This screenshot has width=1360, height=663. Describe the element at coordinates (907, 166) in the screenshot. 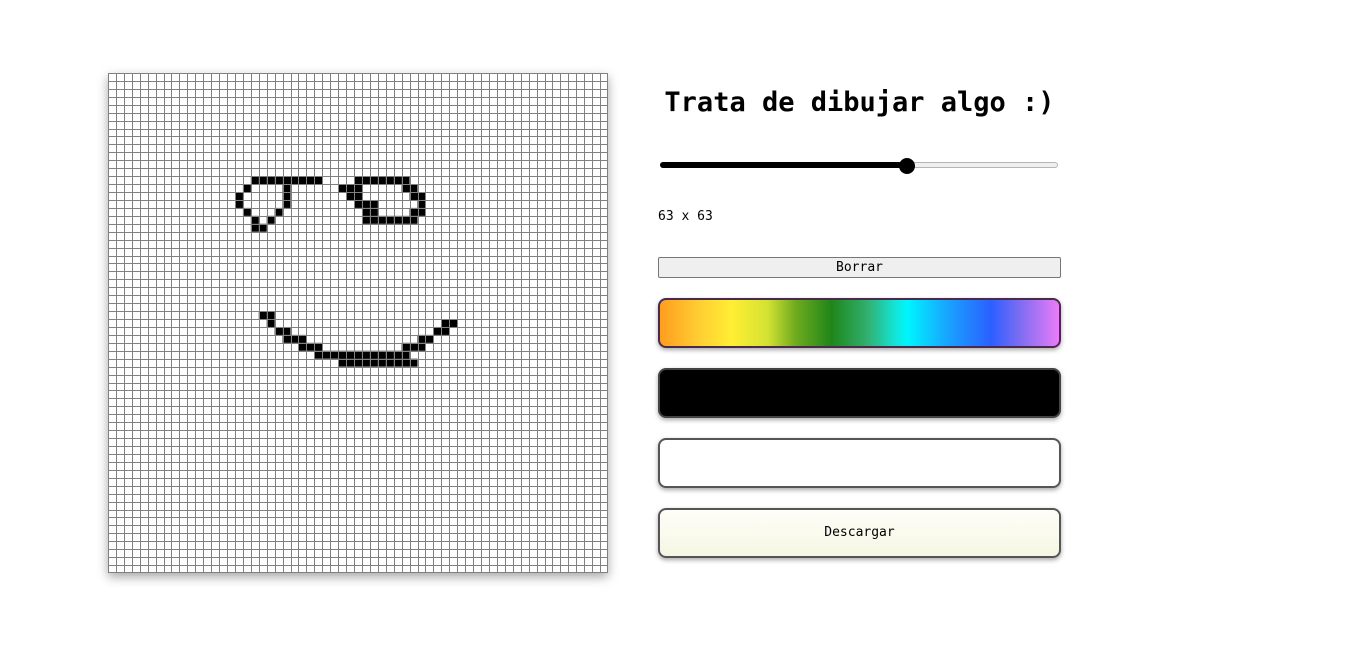

I see `slider-thumb` at that location.